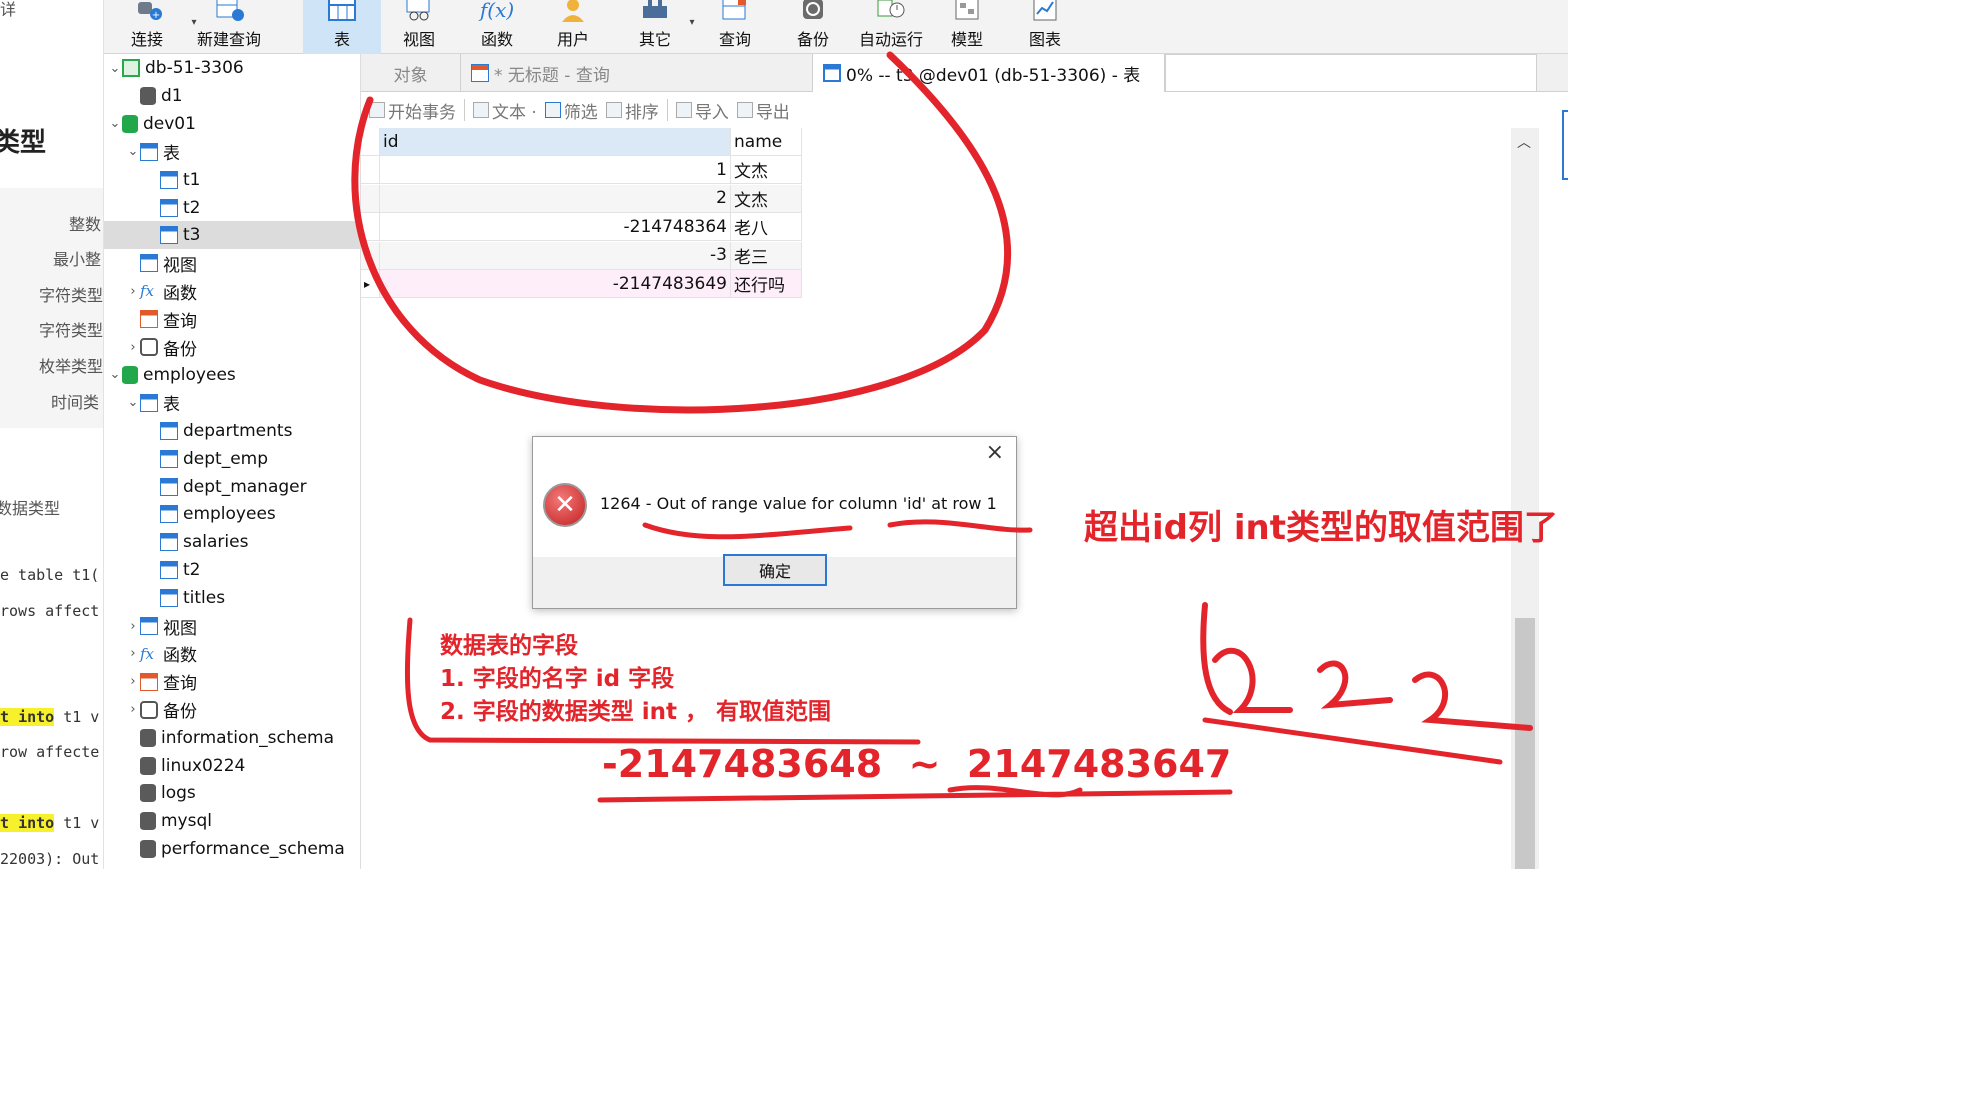 This screenshot has height=1094, width=1973. Describe the element at coordinates (915, 794) in the screenshot. I see `range-underline` at that location.